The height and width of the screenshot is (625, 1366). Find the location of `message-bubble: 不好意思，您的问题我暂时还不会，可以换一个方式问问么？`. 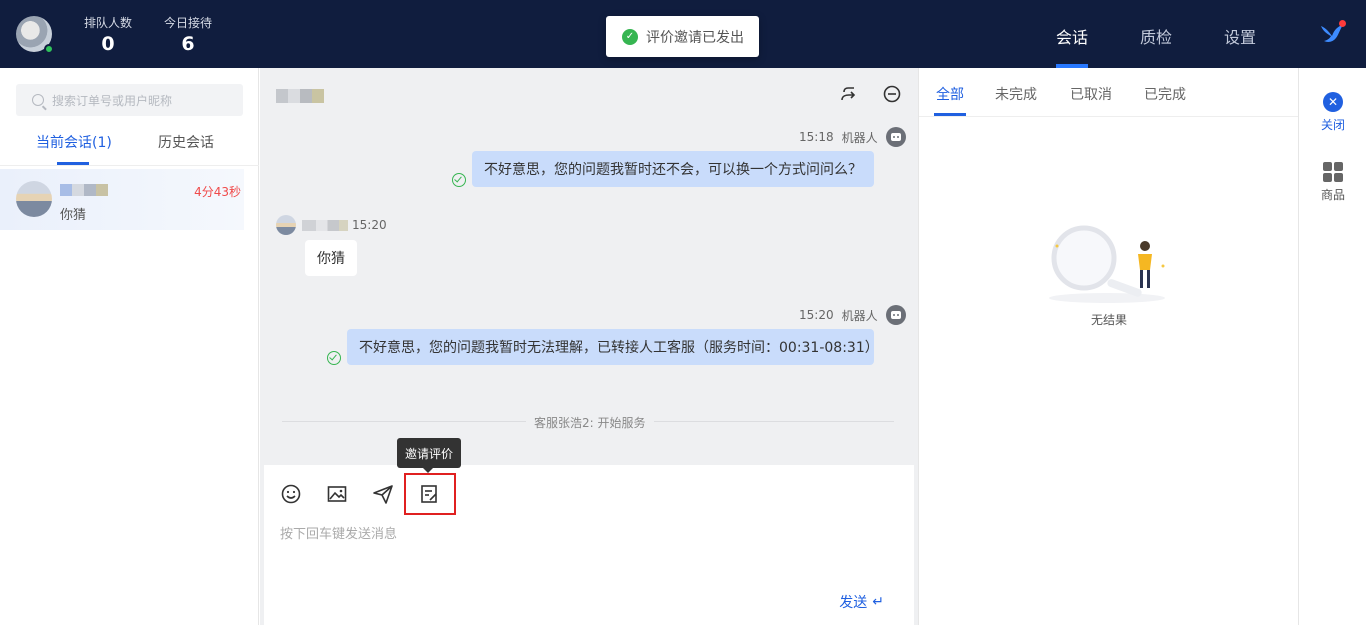

message-bubble: 不好意思，您的问题我暂时还不会，可以换一个方式问问么？ is located at coordinates (673, 169).